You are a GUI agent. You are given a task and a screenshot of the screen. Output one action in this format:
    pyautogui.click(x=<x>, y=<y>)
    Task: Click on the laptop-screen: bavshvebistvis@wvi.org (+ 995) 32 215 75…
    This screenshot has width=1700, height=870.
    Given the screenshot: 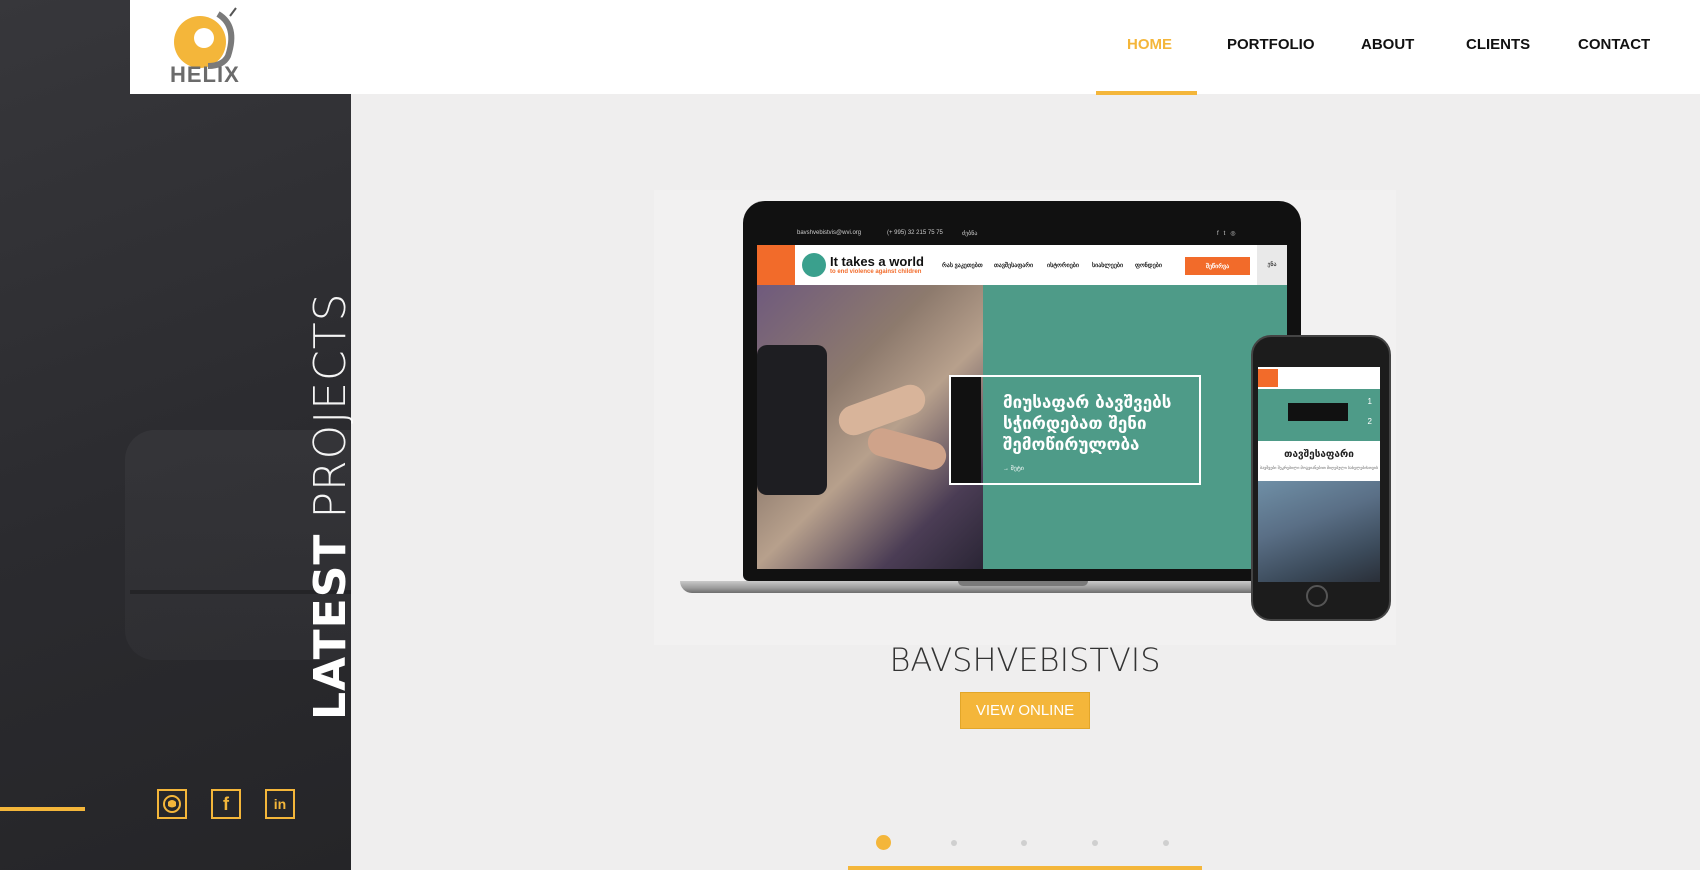 What is the action you would take?
    pyautogui.click(x=1022, y=395)
    